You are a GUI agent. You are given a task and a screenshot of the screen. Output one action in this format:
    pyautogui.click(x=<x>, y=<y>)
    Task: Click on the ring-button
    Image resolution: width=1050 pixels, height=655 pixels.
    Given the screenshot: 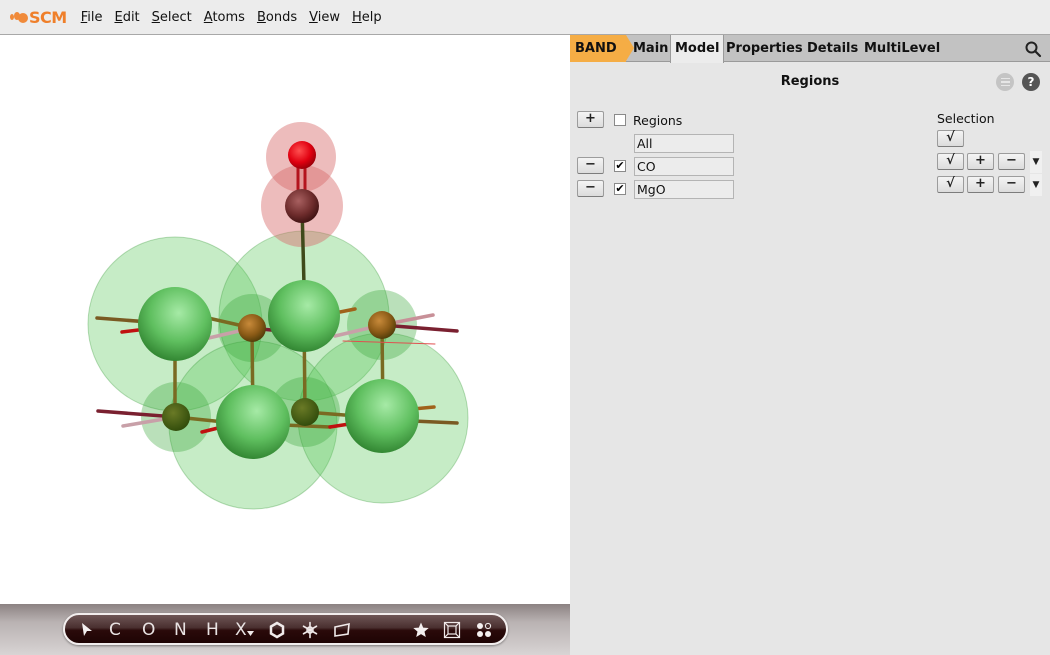 What is the action you would take?
    pyautogui.click(x=277, y=630)
    